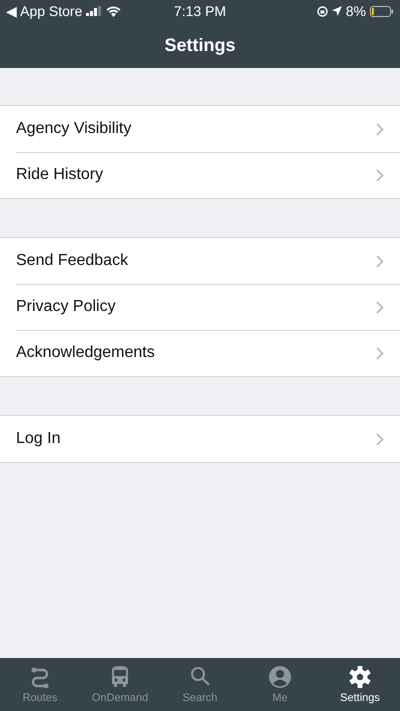  What do you see at coordinates (382, 11) in the screenshot?
I see `battery-icon` at bounding box center [382, 11].